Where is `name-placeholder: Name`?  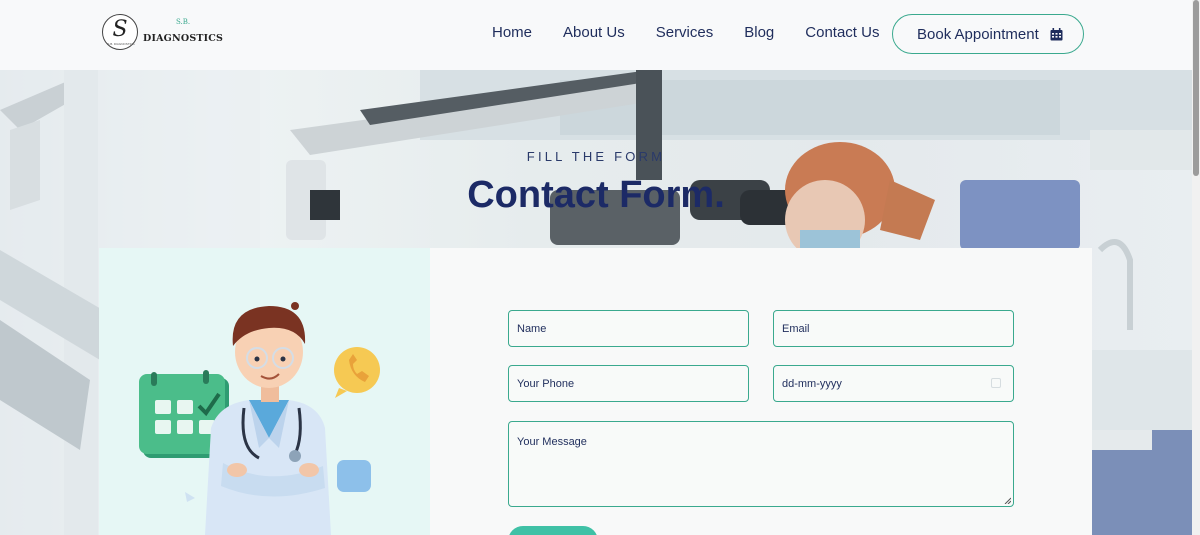
name-placeholder: Name is located at coordinates (532, 329).